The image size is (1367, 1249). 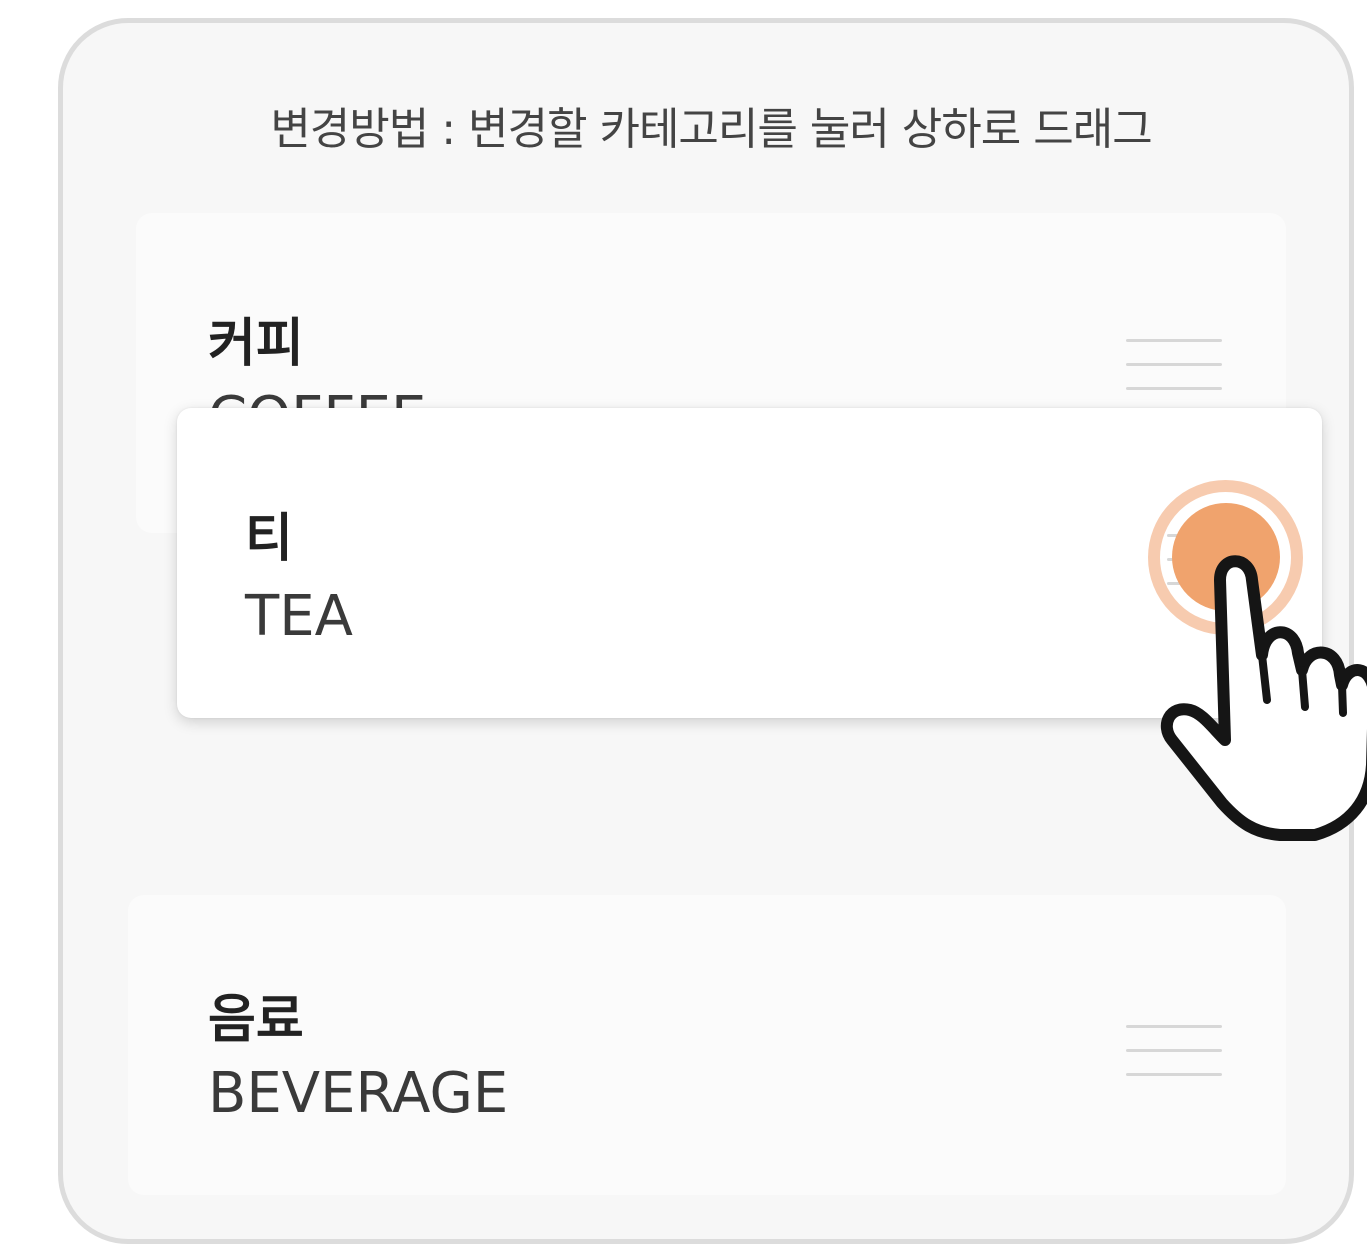 What do you see at coordinates (299, 616) in the screenshot?
I see `category-subtitle: TEA` at bounding box center [299, 616].